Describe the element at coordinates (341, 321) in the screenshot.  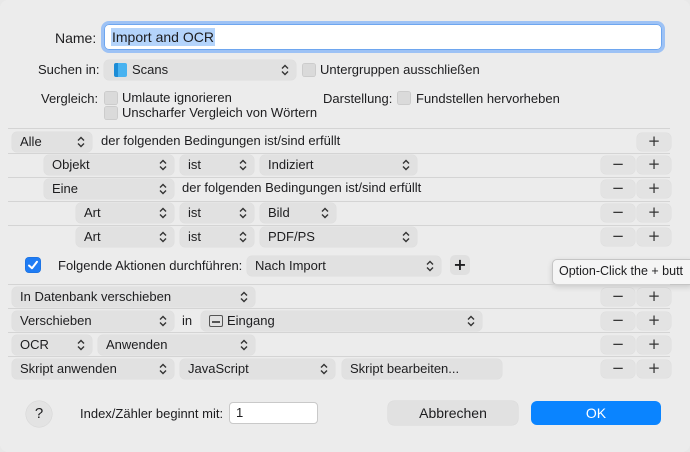
I see `destination-popup: Eingang` at that location.